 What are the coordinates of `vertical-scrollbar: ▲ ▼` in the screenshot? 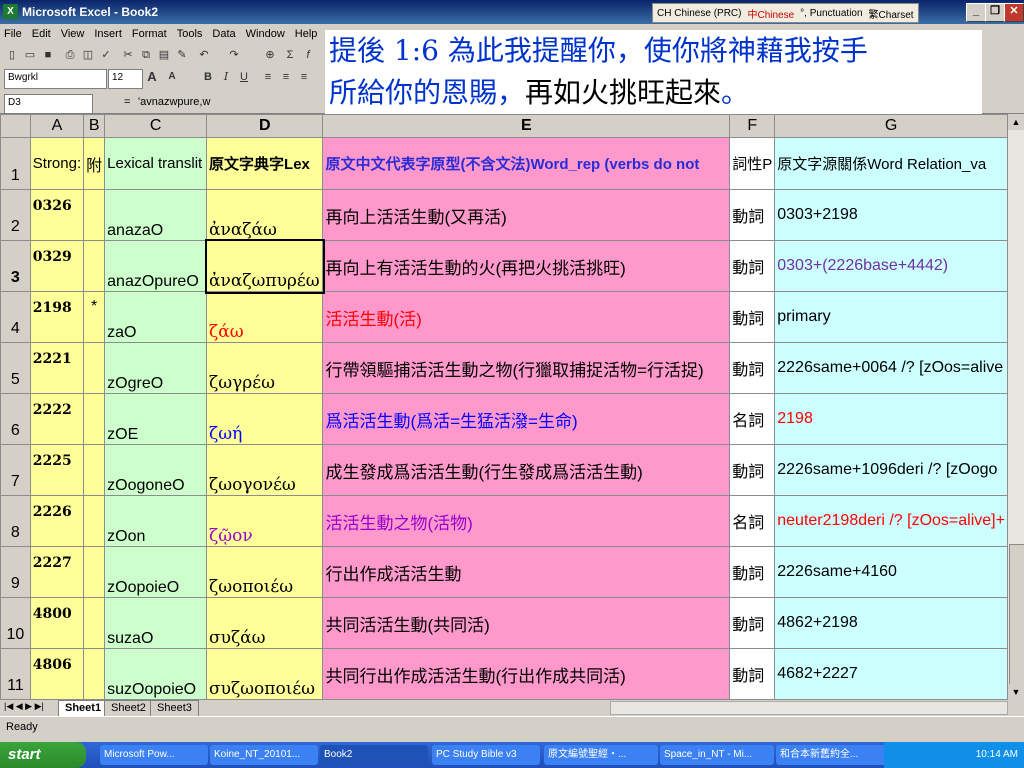 It's located at (1016, 407).